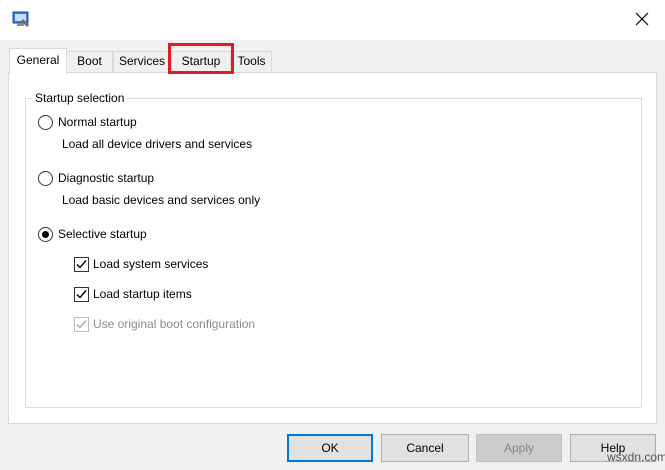 The width and height of the screenshot is (665, 470). What do you see at coordinates (161, 200) in the screenshot?
I see `diagnostic-startup-description: Load basic devices and services only` at bounding box center [161, 200].